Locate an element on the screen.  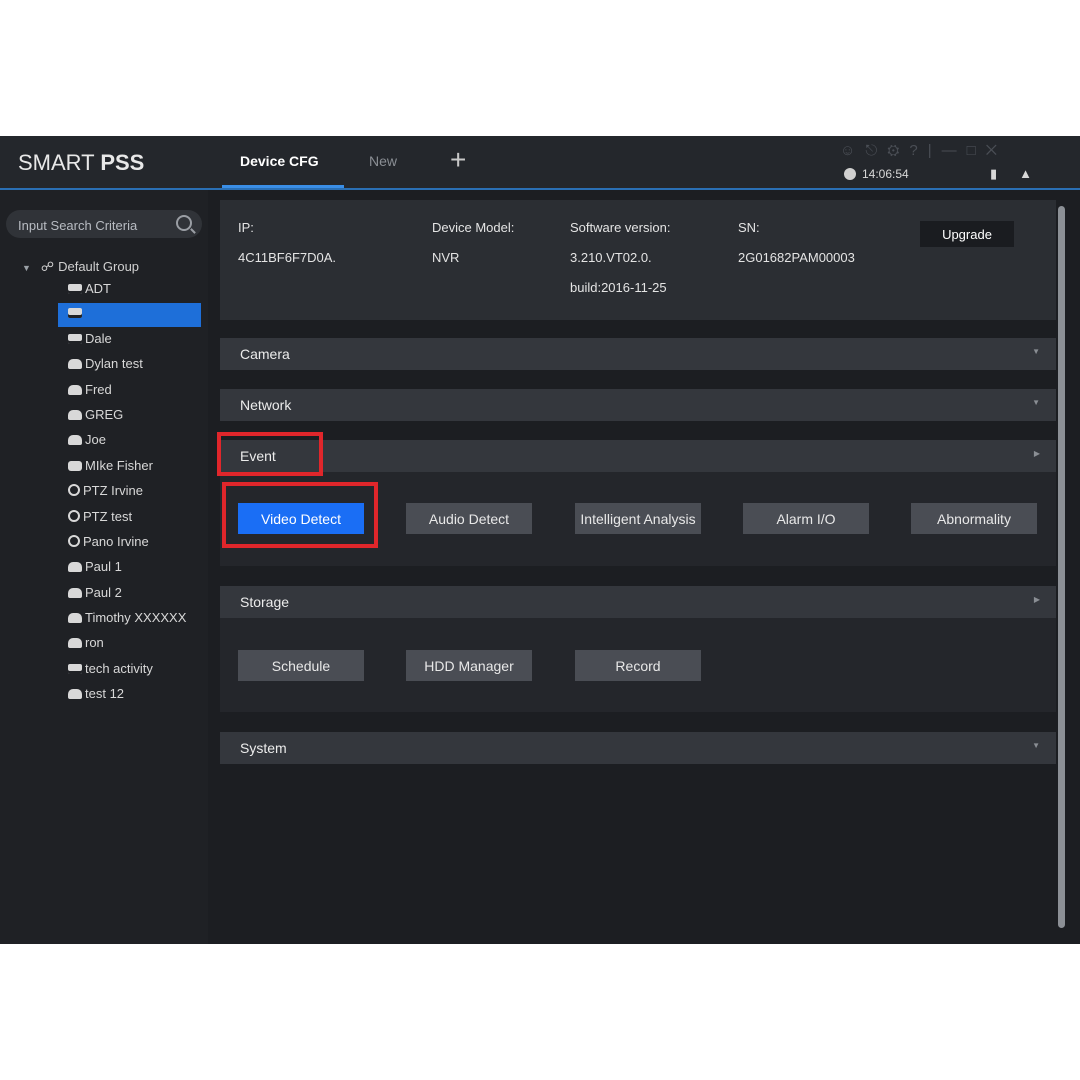
audio-detect-button: Audio Detect is located at coordinates (469, 518).